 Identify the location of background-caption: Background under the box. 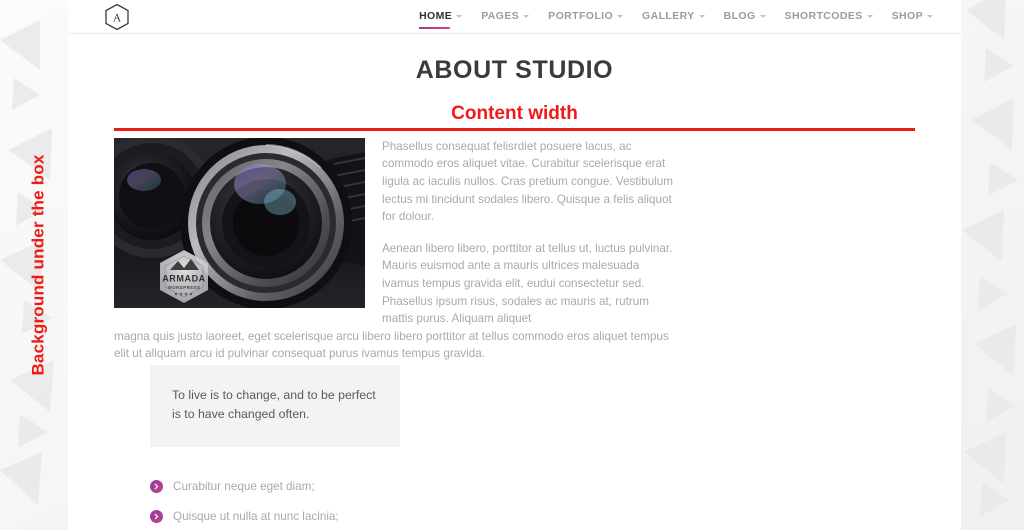
(39, 265).